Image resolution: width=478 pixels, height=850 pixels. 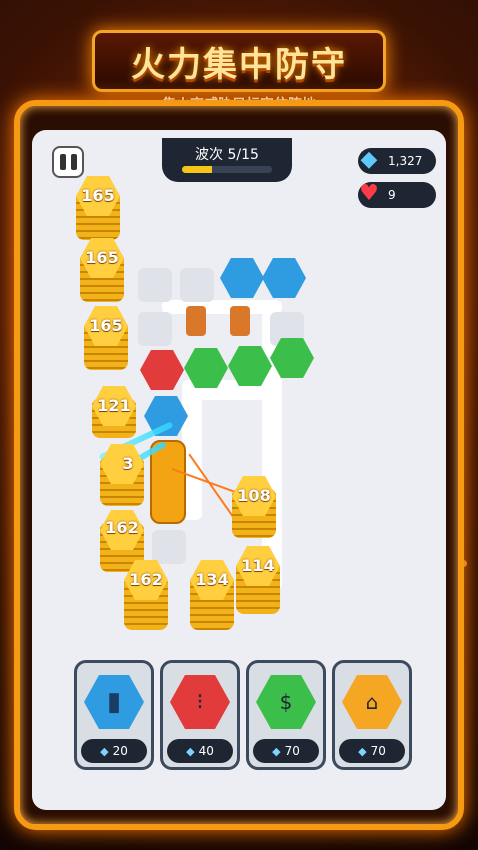 What do you see at coordinates (114, 405) in the screenshot?
I see `enemy-hp: 121` at bounding box center [114, 405].